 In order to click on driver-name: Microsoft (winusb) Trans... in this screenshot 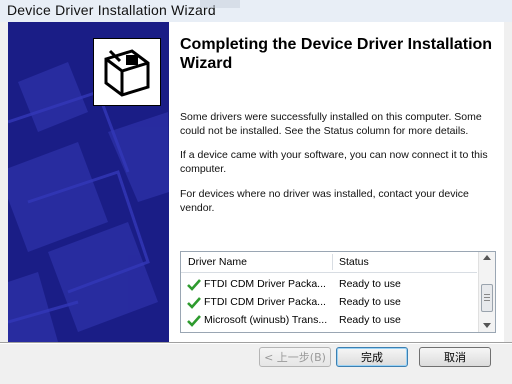, I will do `click(266, 320)`.